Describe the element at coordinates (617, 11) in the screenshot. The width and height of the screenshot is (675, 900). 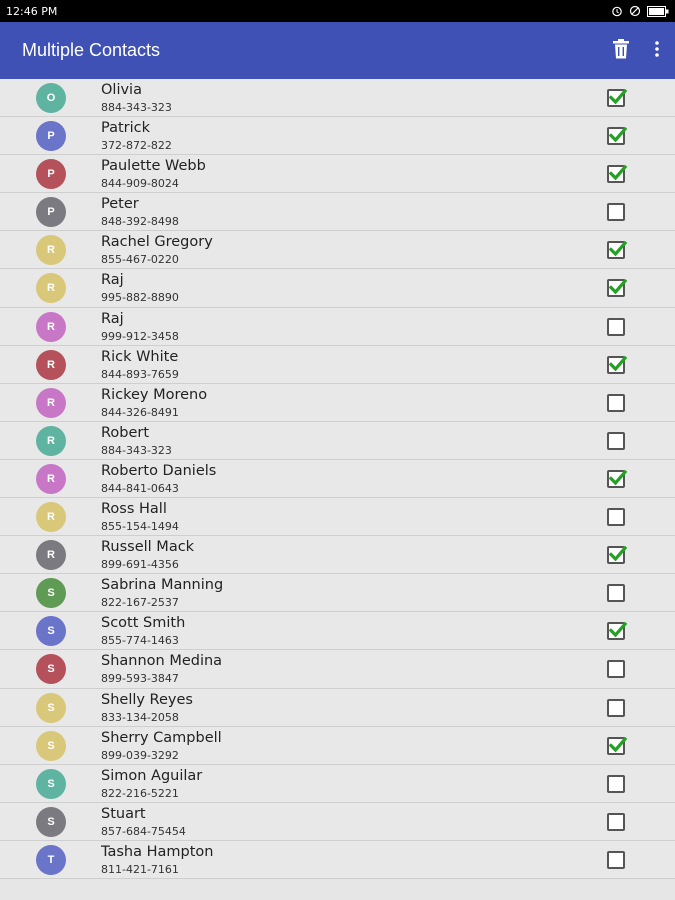
I see `alarm-icon` at that location.